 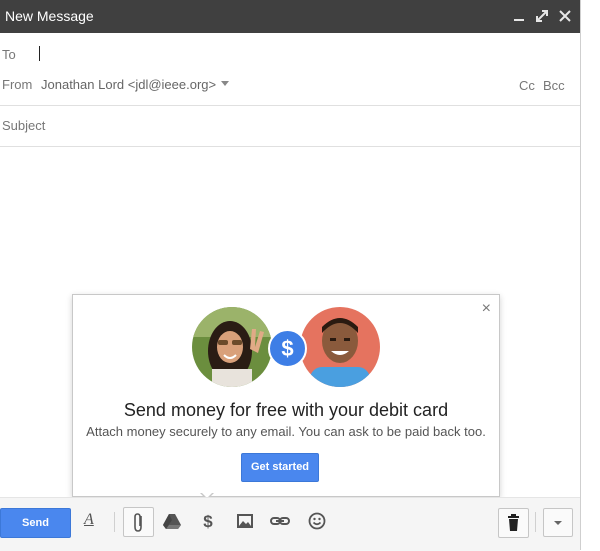 I want to click on formatting-options-icon: A, so click(x=89, y=520).